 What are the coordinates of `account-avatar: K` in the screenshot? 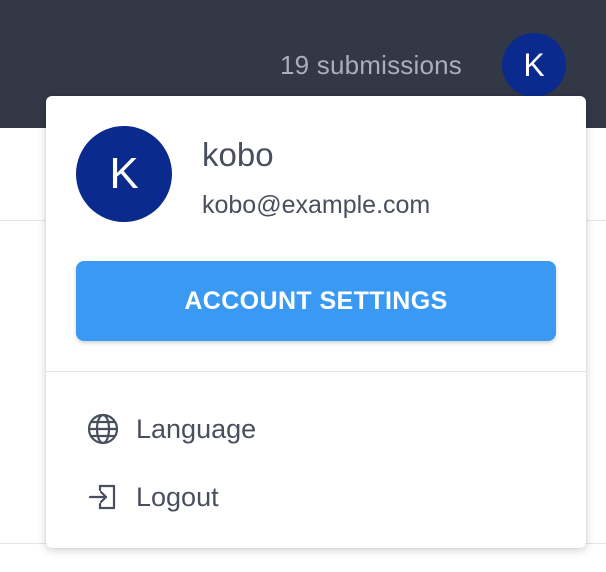 It's located at (124, 174).